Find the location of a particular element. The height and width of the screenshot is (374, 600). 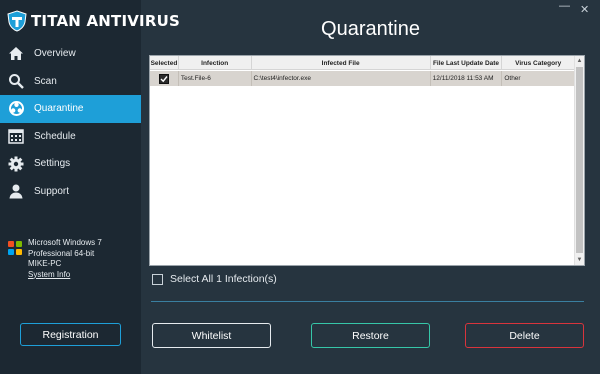

column-header-date: File Last Update Date is located at coordinates (467, 63).